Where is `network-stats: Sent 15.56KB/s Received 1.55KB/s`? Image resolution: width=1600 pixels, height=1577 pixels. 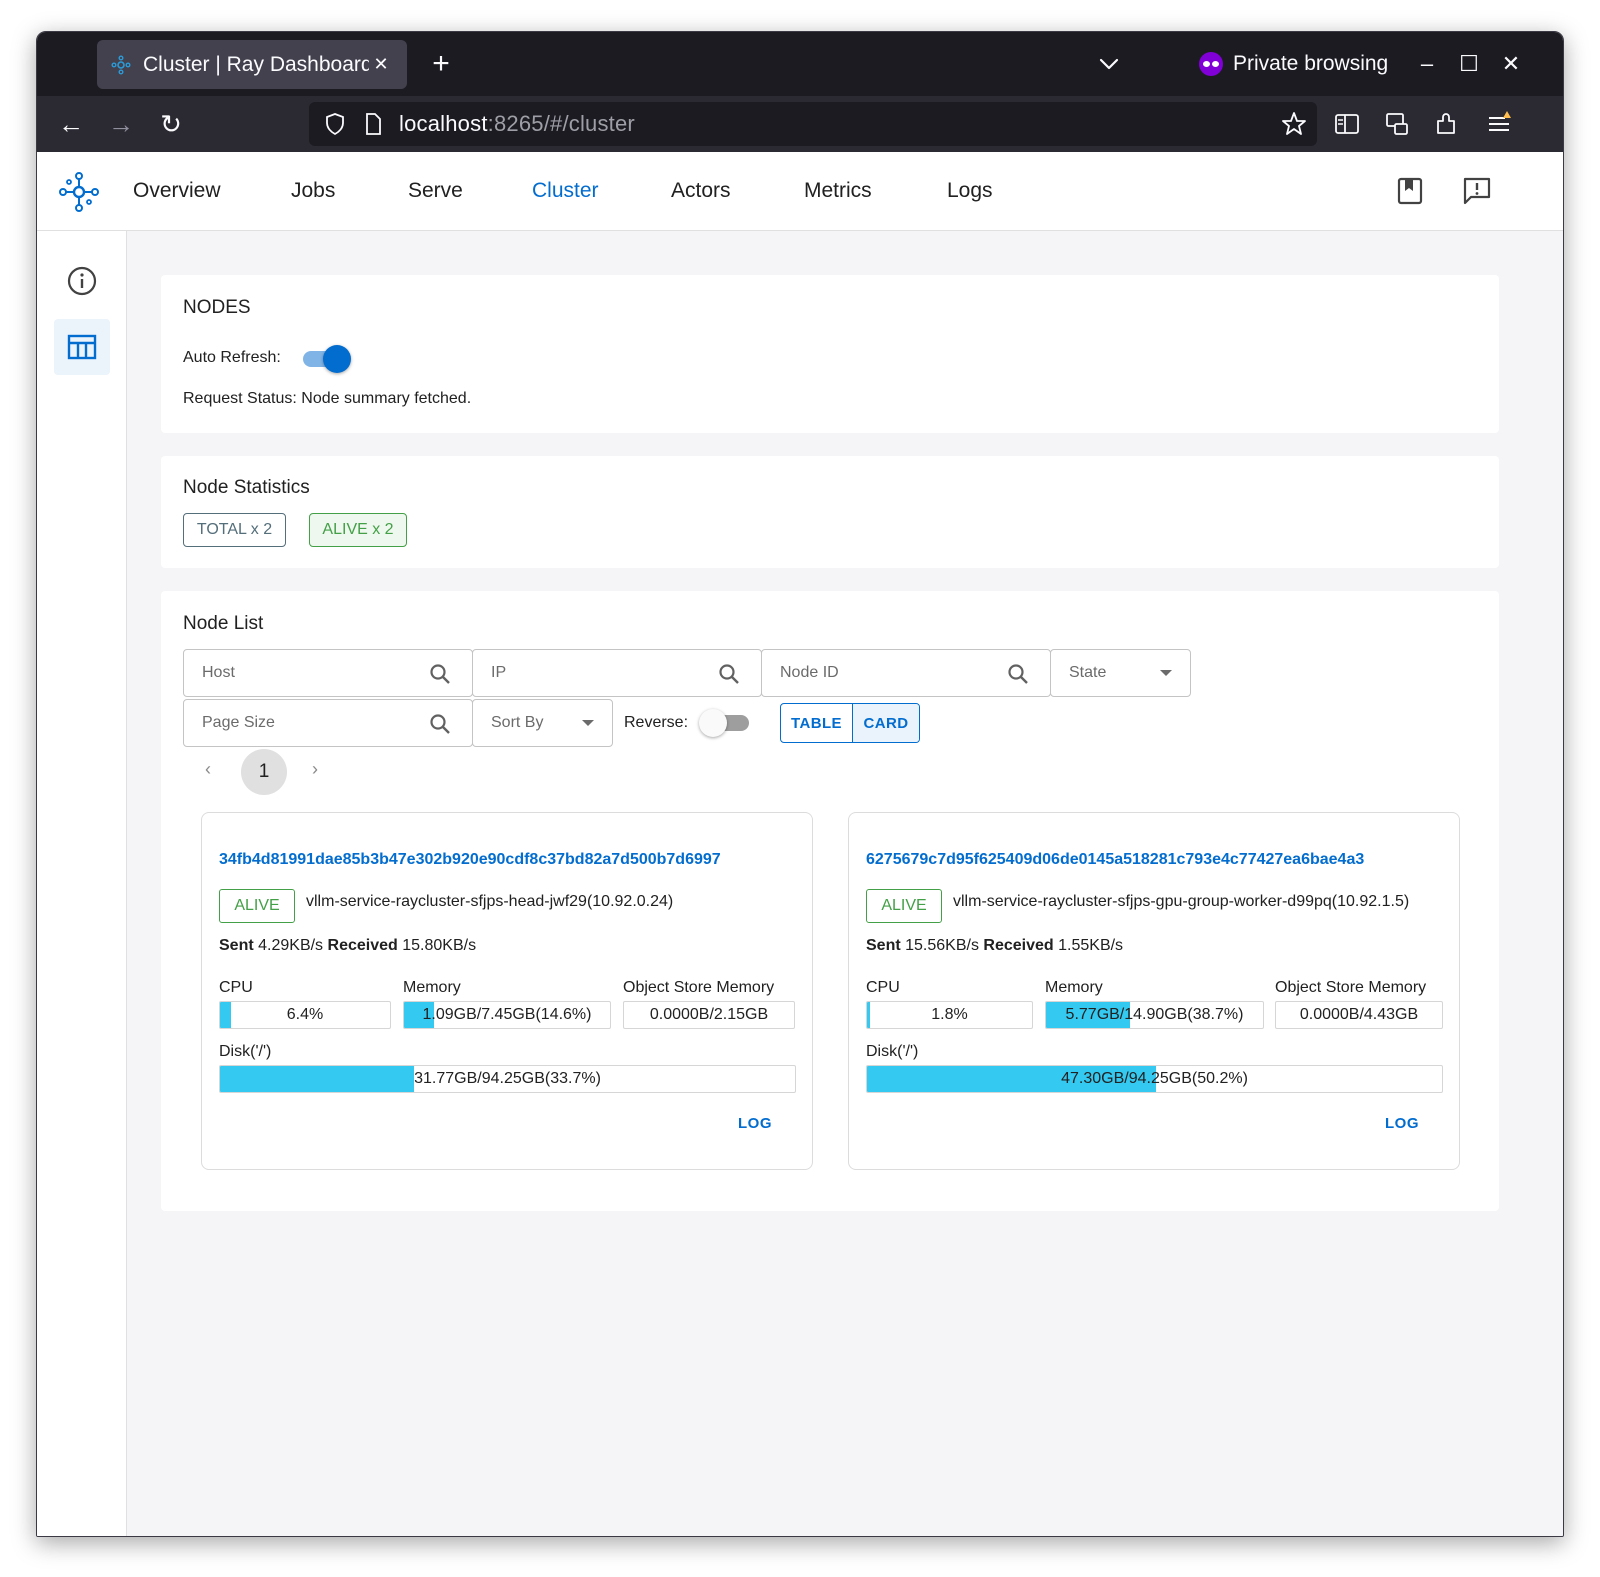 network-stats: Sent 15.56KB/s Received 1.55KB/s is located at coordinates (994, 946).